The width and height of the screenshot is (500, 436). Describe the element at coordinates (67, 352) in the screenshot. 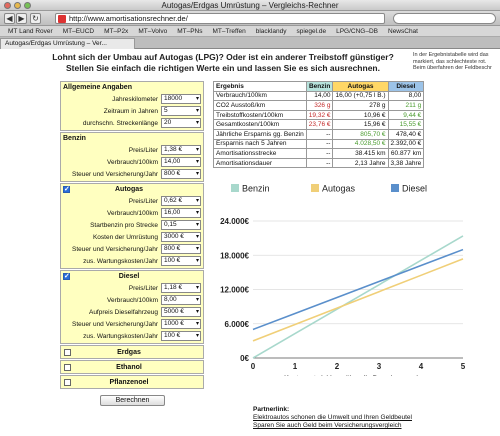

I see `erdgas-checkbox` at that location.